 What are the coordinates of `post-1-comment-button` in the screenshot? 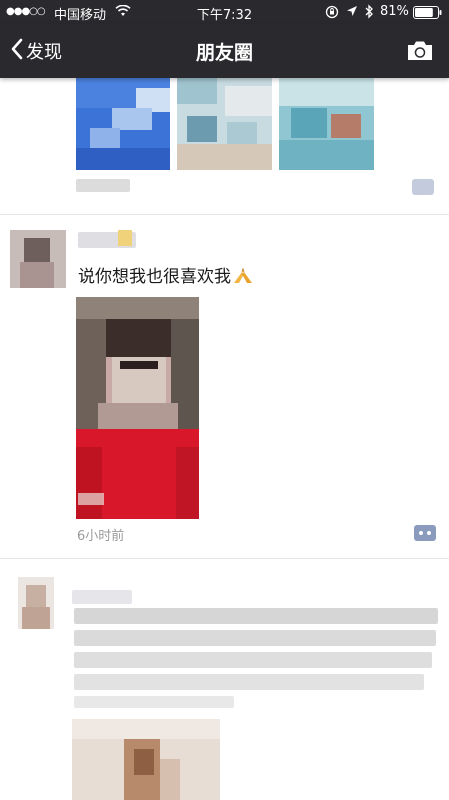 It's located at (423, 187).